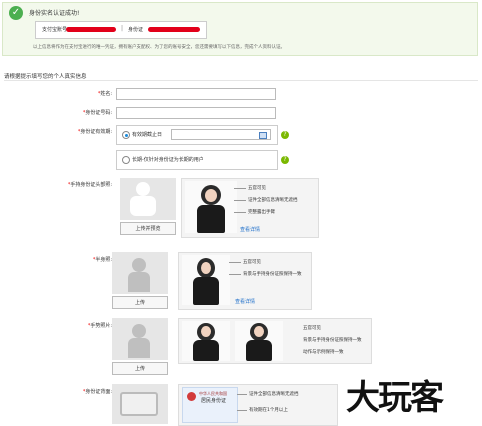 The width and height of the screenshot is (482, 426). What do you see at coordinates (191, 396) in the screenshot?
I see `emblem-icon` at bounding box center [191, 396].